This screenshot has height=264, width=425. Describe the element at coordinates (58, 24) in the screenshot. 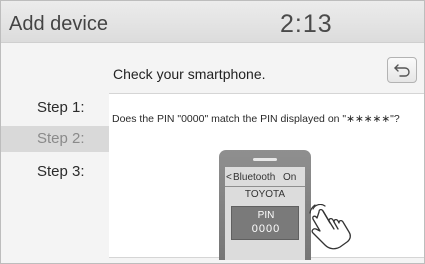

I see `screen-title: Add device` at that location.